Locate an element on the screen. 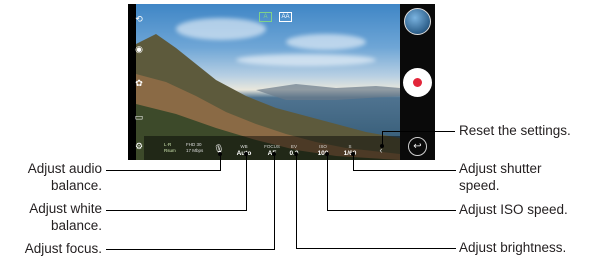 The height and width of the screenshot is (257, 596). audio-level-value: Rsum is located at coordinates (170, 150).